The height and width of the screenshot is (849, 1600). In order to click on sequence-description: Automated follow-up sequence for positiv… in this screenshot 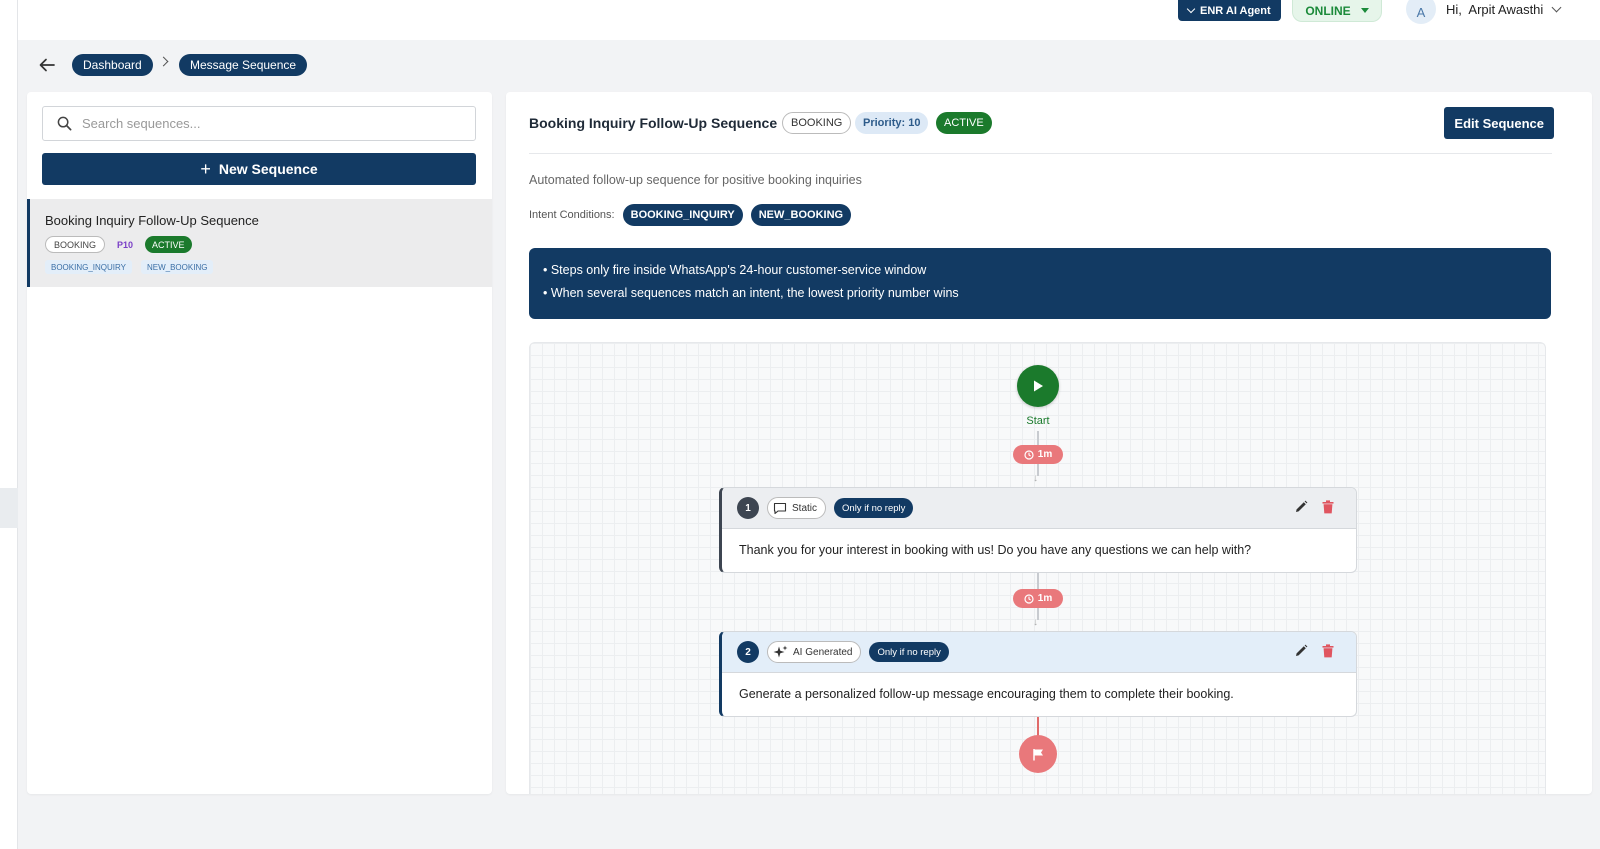, I will do `click(695, 180)`.